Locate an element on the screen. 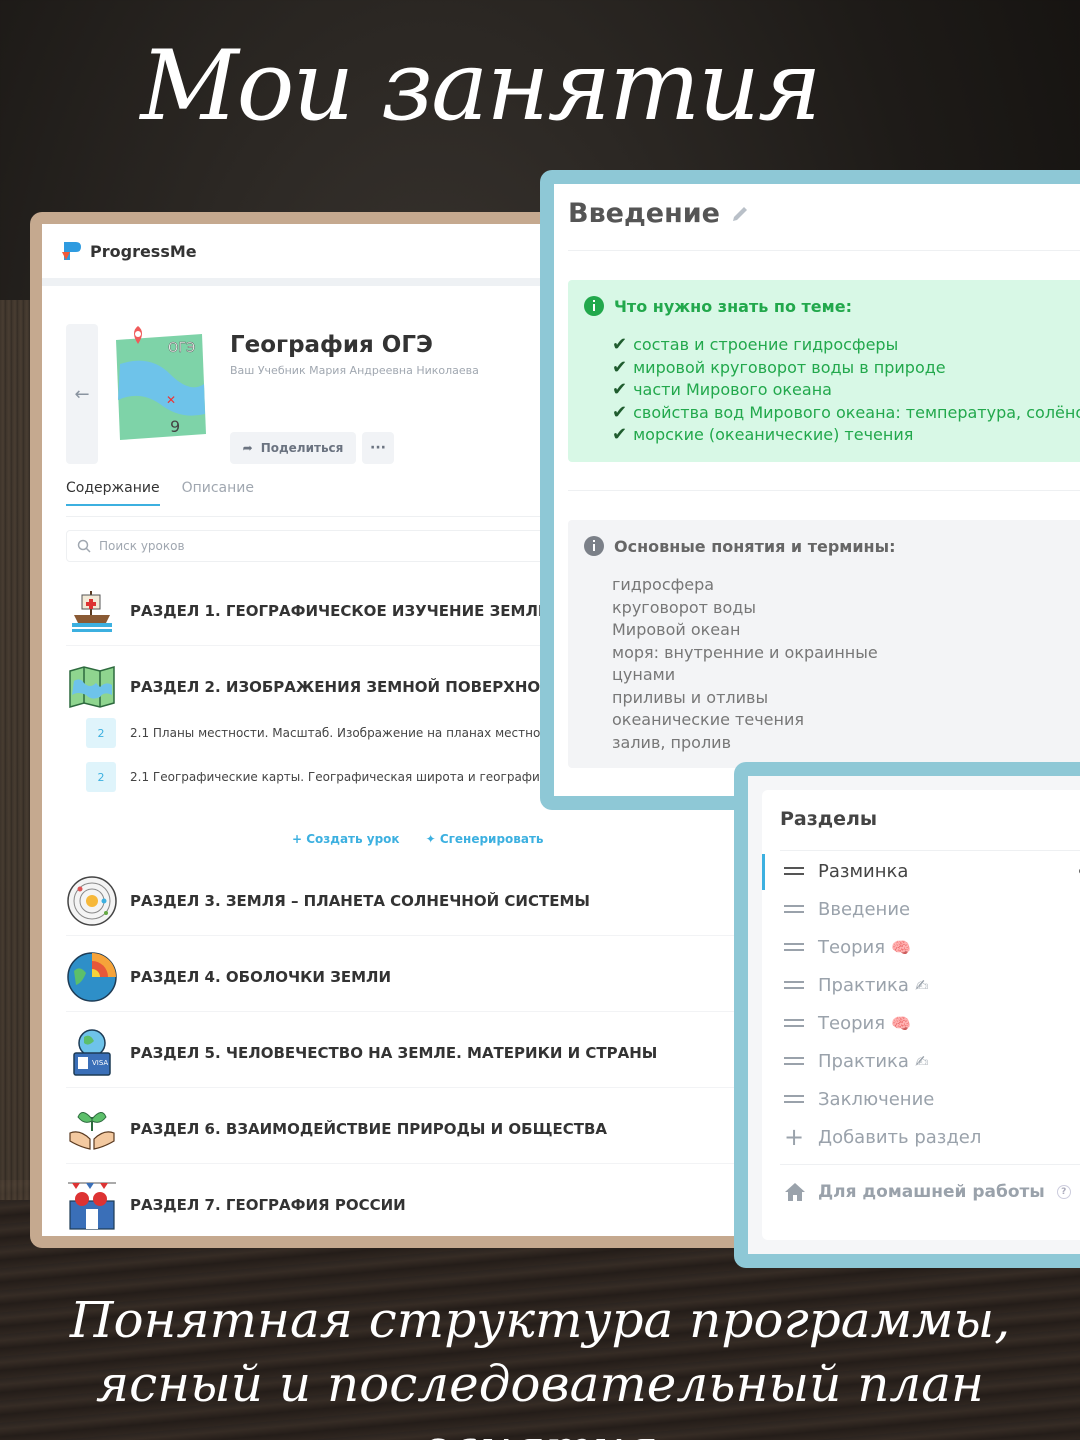 This screenshot has width=1080, height=1440. sparkle-icon: ✦ is located at coordinates (432, 839).